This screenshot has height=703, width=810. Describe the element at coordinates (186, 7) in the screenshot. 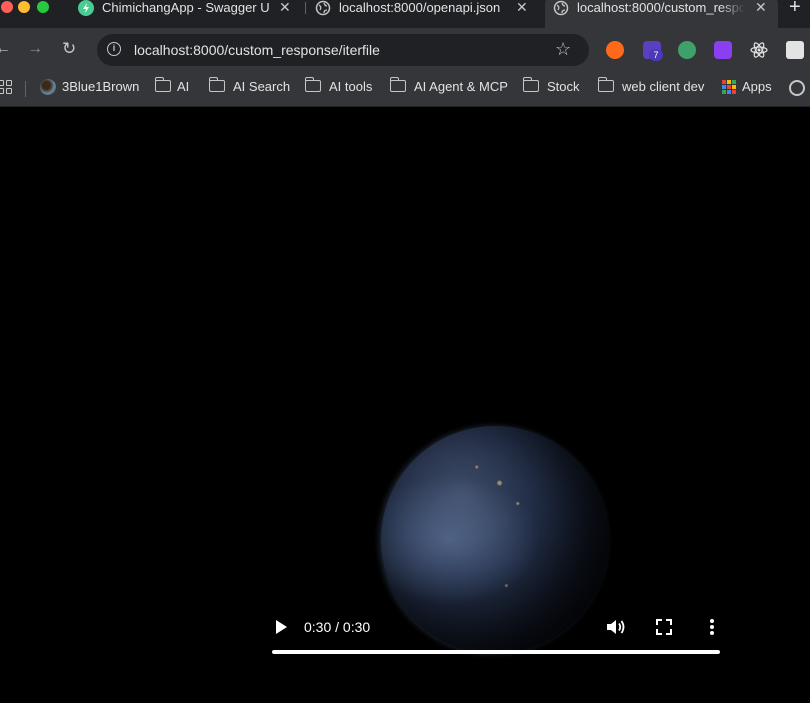

I see `tab-title: ChimichangApp - Swagger UI` at that location.